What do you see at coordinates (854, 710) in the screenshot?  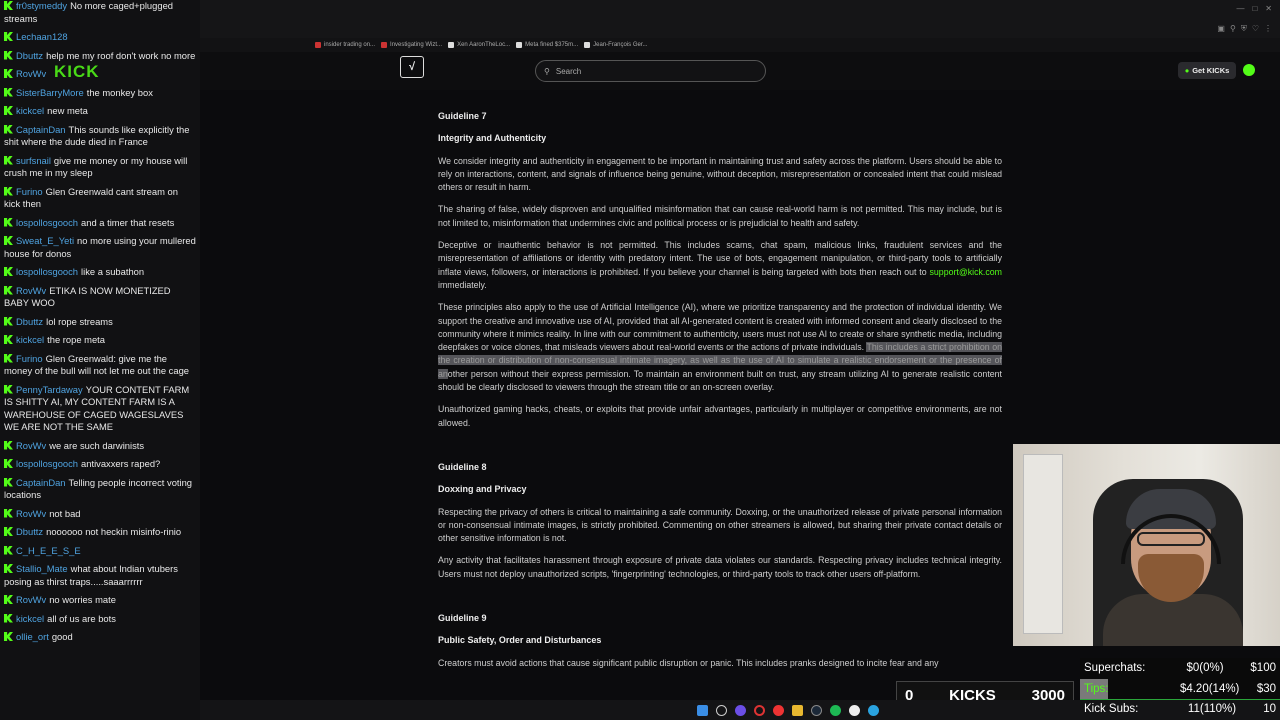 I see `xbox-icon` at bounding box center [854, 710].